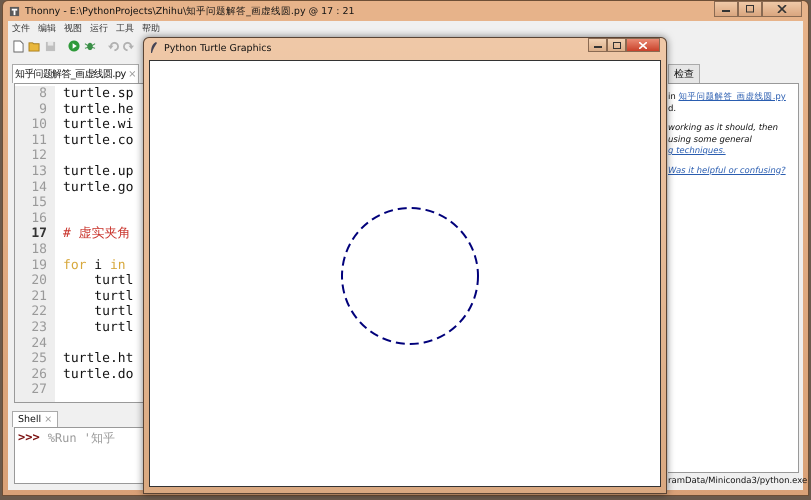  Describe the element at coordinates (73, 28) in the screenshot. I see `menu-item: 视图` at that location.